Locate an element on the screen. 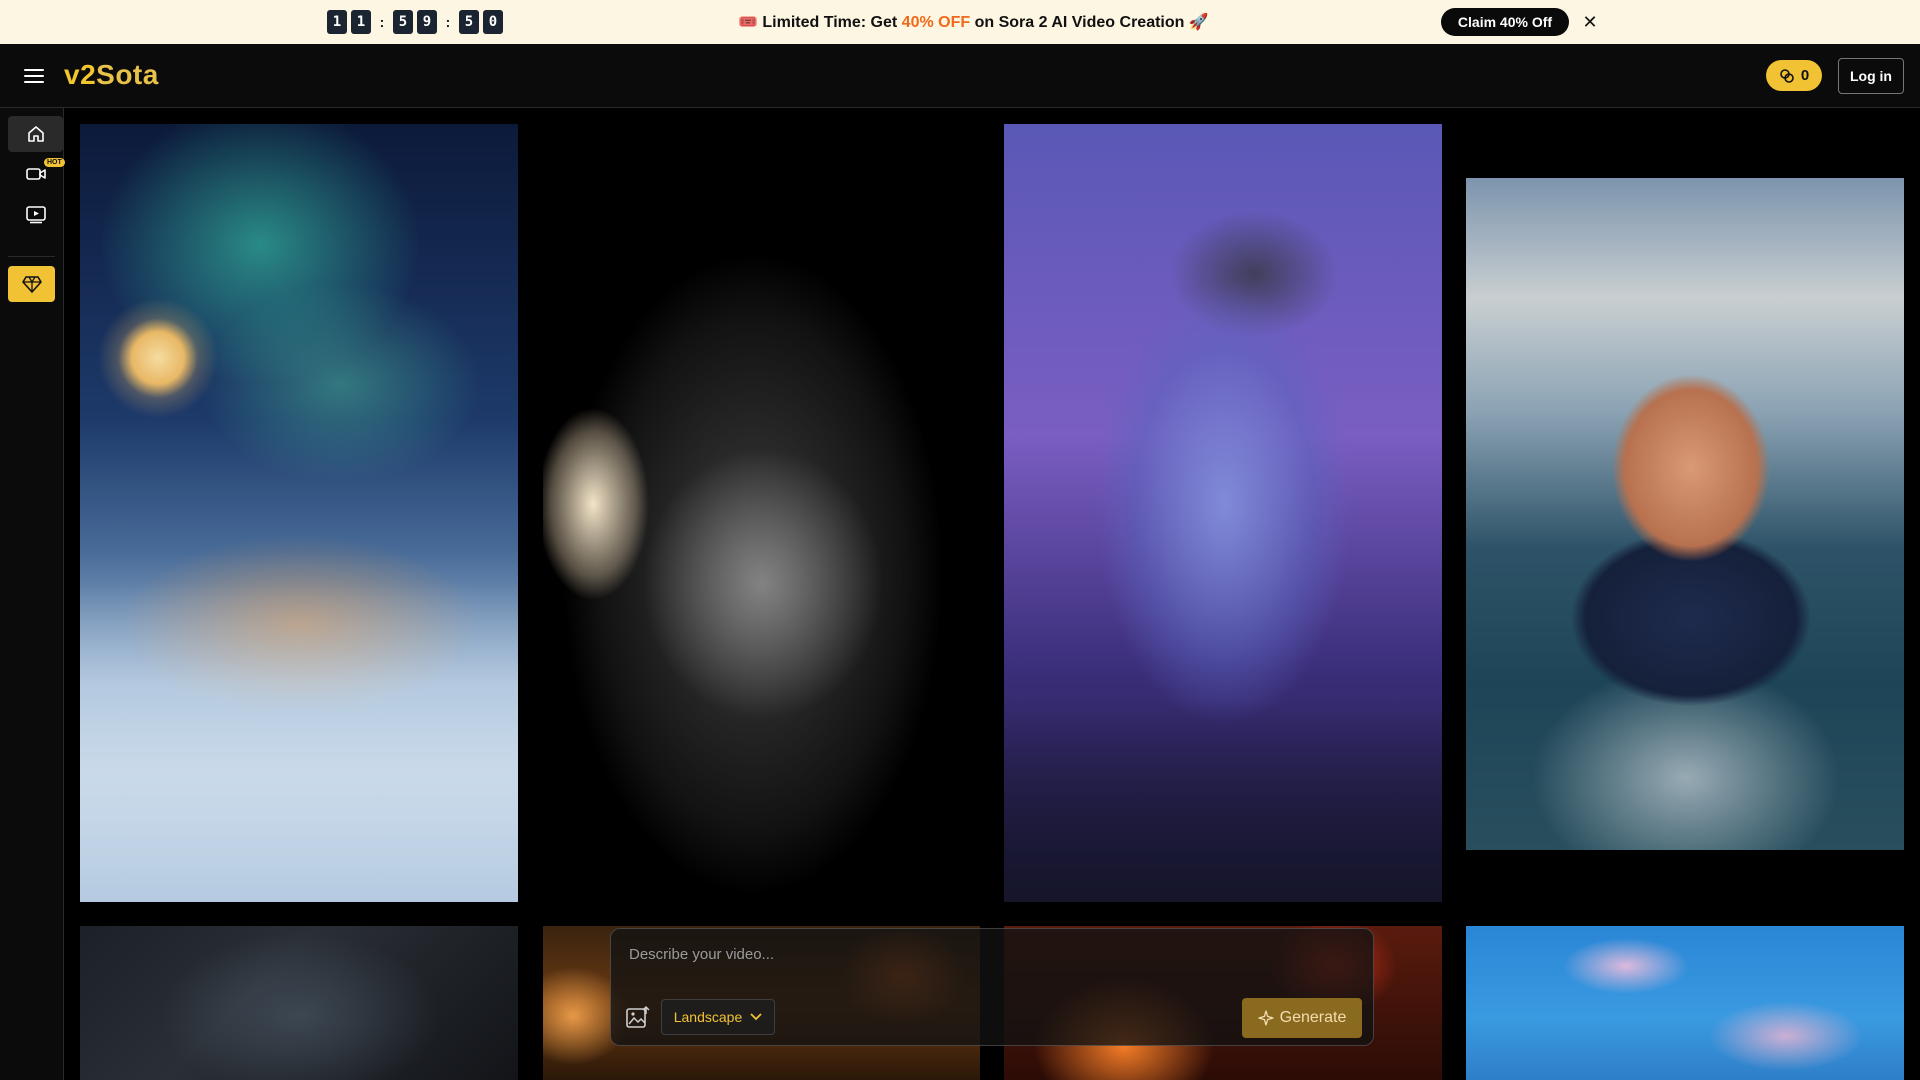 The image size is (1920, 1080). orientation-select: Landscape is located at coordinates (718, 1017).